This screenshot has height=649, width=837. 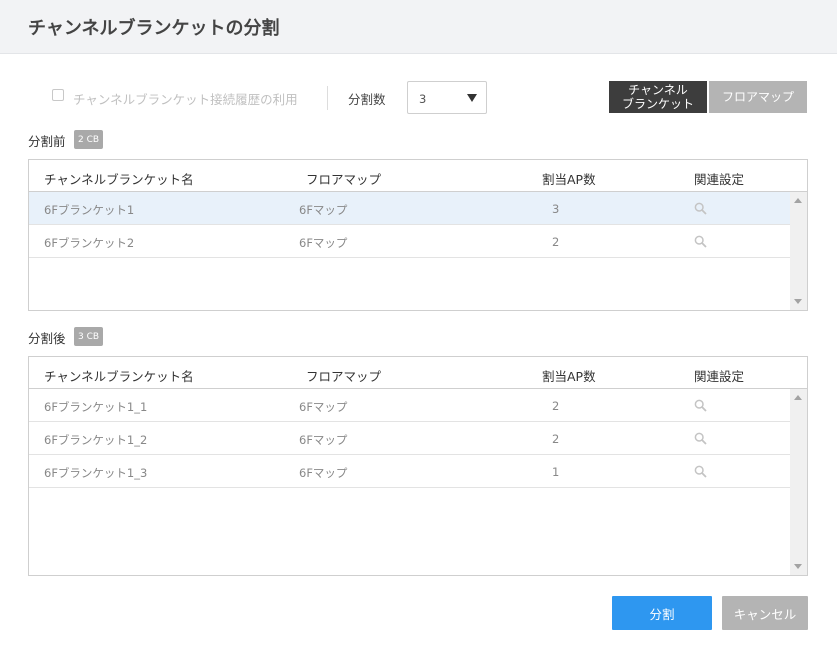 I want to click on split-count-select: 3, so click(x=447, y=97).